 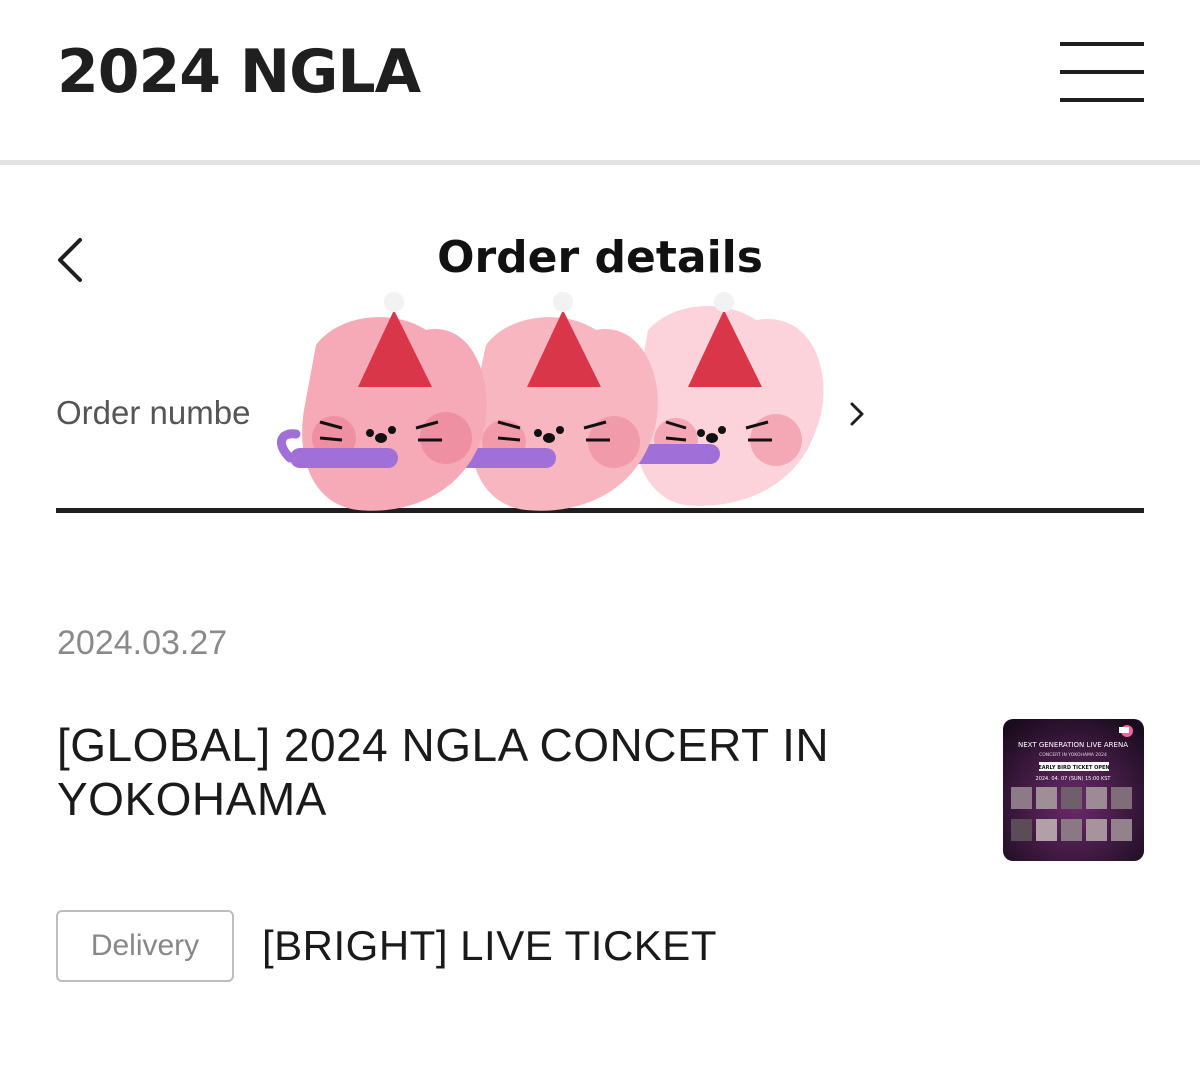 I want to click on page-title: Order details, so click(x=600, y=257).